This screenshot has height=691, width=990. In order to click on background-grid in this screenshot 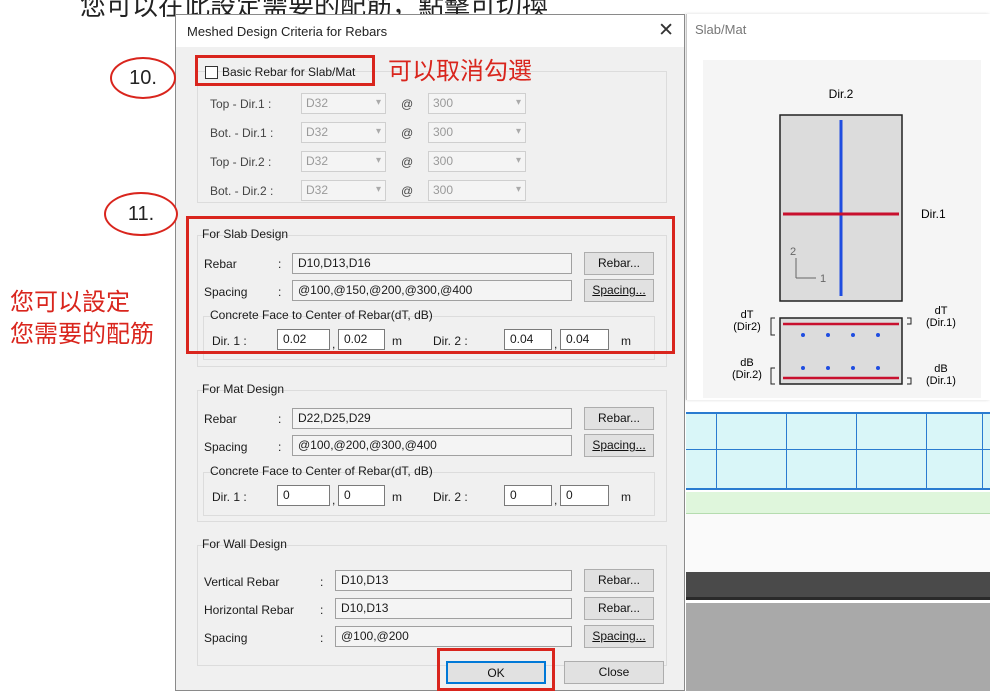, I will do `click(838, 451)`.